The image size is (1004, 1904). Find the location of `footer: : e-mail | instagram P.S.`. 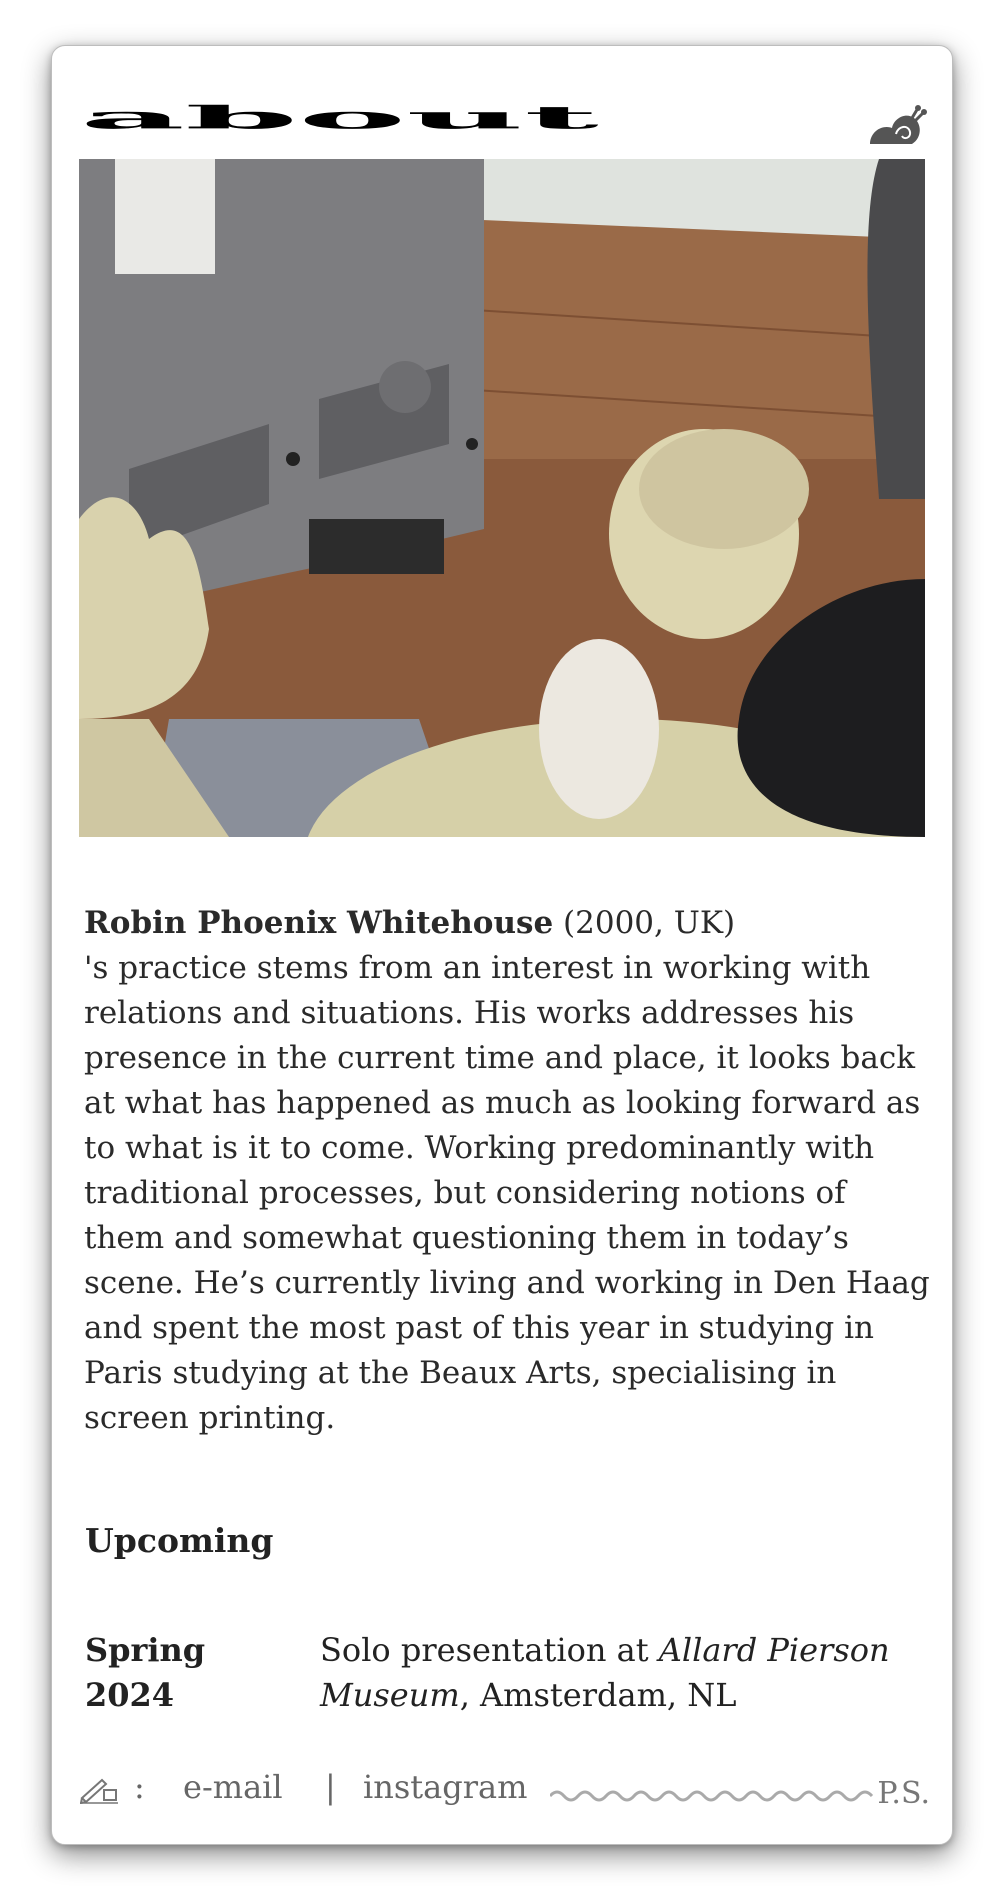

footer: : e-mail | instagram P.S. is located at coordinates (505, 1793).